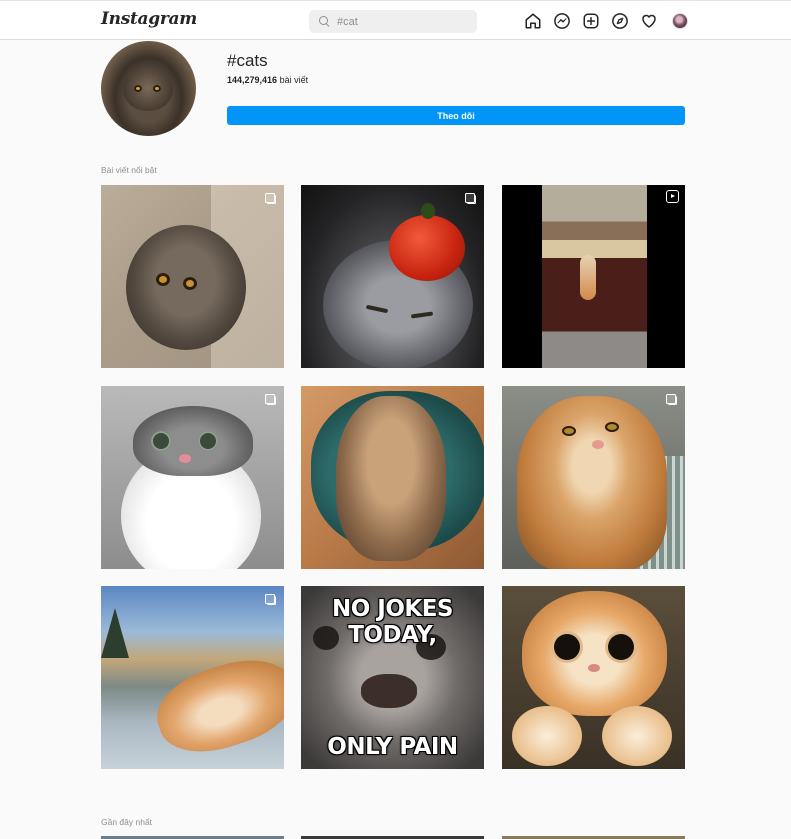  I want to click on cat-eye-right, so click(157, 88).